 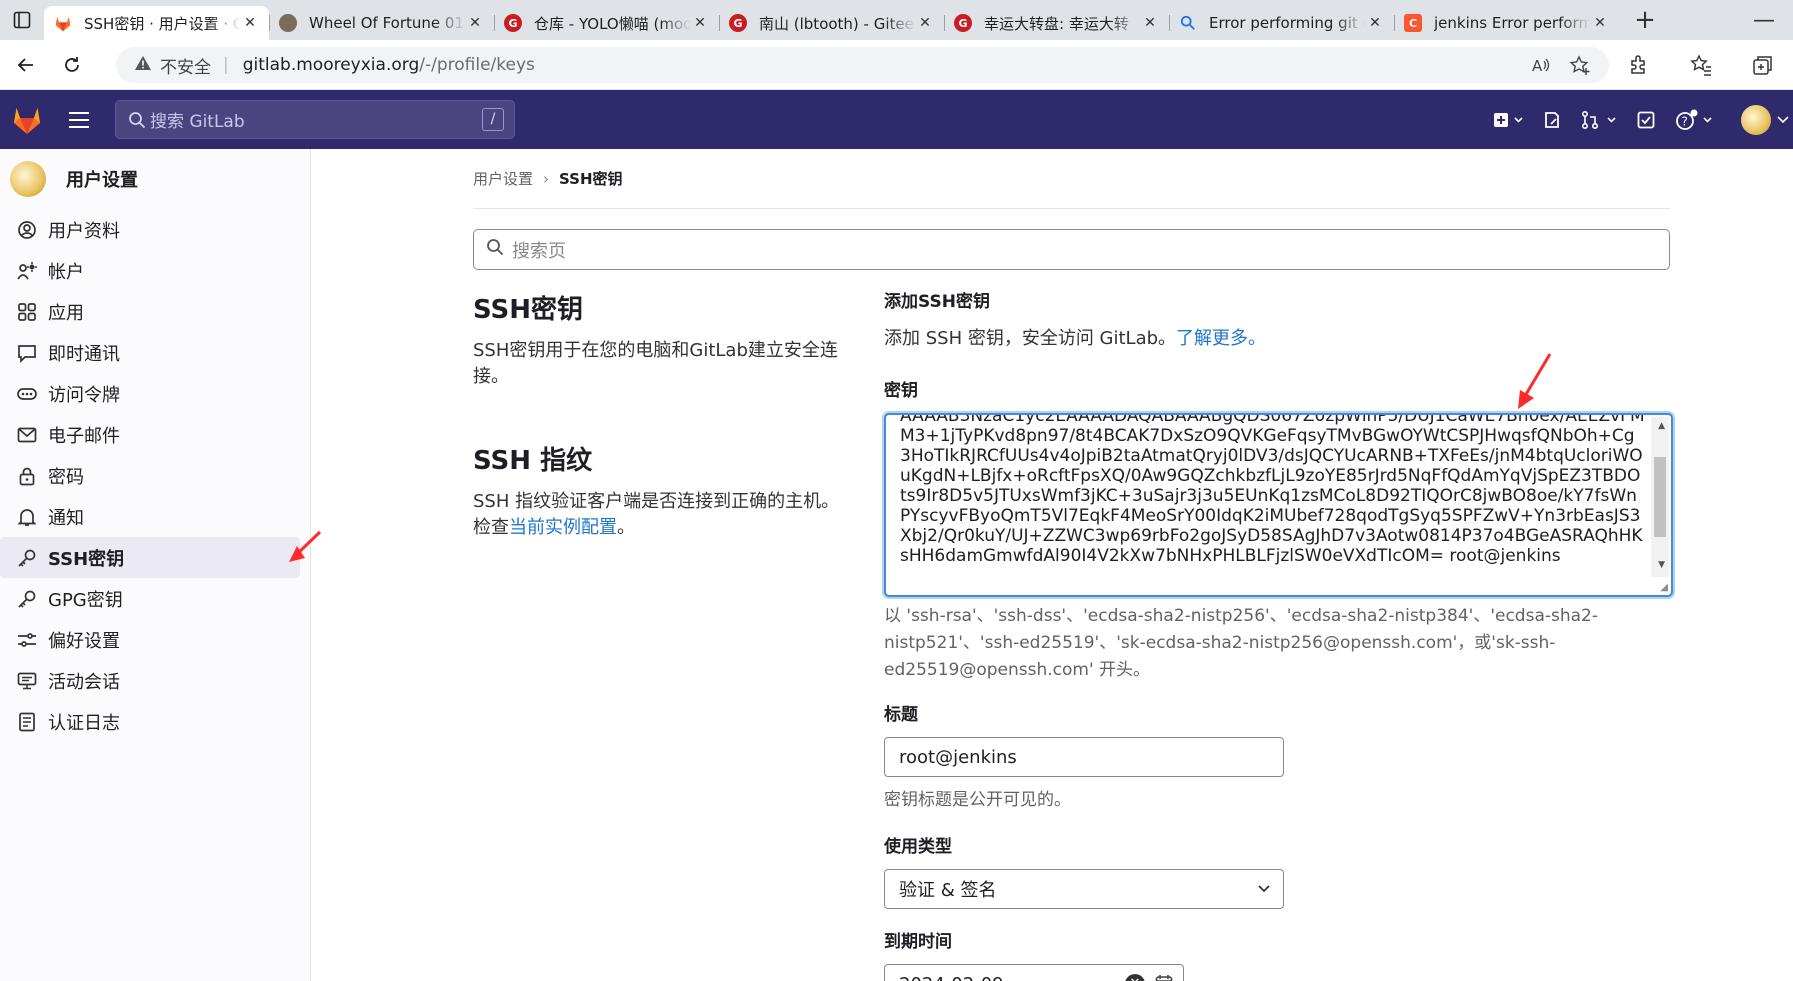 What do you see at coordinates (27, 435) in the screenshot?
I see `mail-icon` at bounding box center [27, 435].